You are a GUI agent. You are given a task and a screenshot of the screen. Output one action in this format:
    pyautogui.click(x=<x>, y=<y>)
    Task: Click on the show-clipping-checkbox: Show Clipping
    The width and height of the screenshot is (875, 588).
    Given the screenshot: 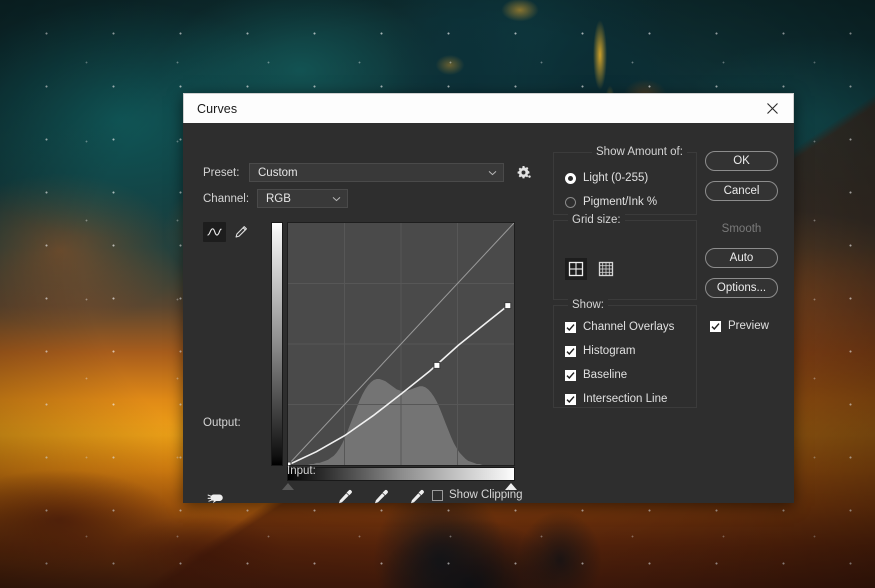 What is the action you would take?
    pyautogui.click(x=477, y=495)
    